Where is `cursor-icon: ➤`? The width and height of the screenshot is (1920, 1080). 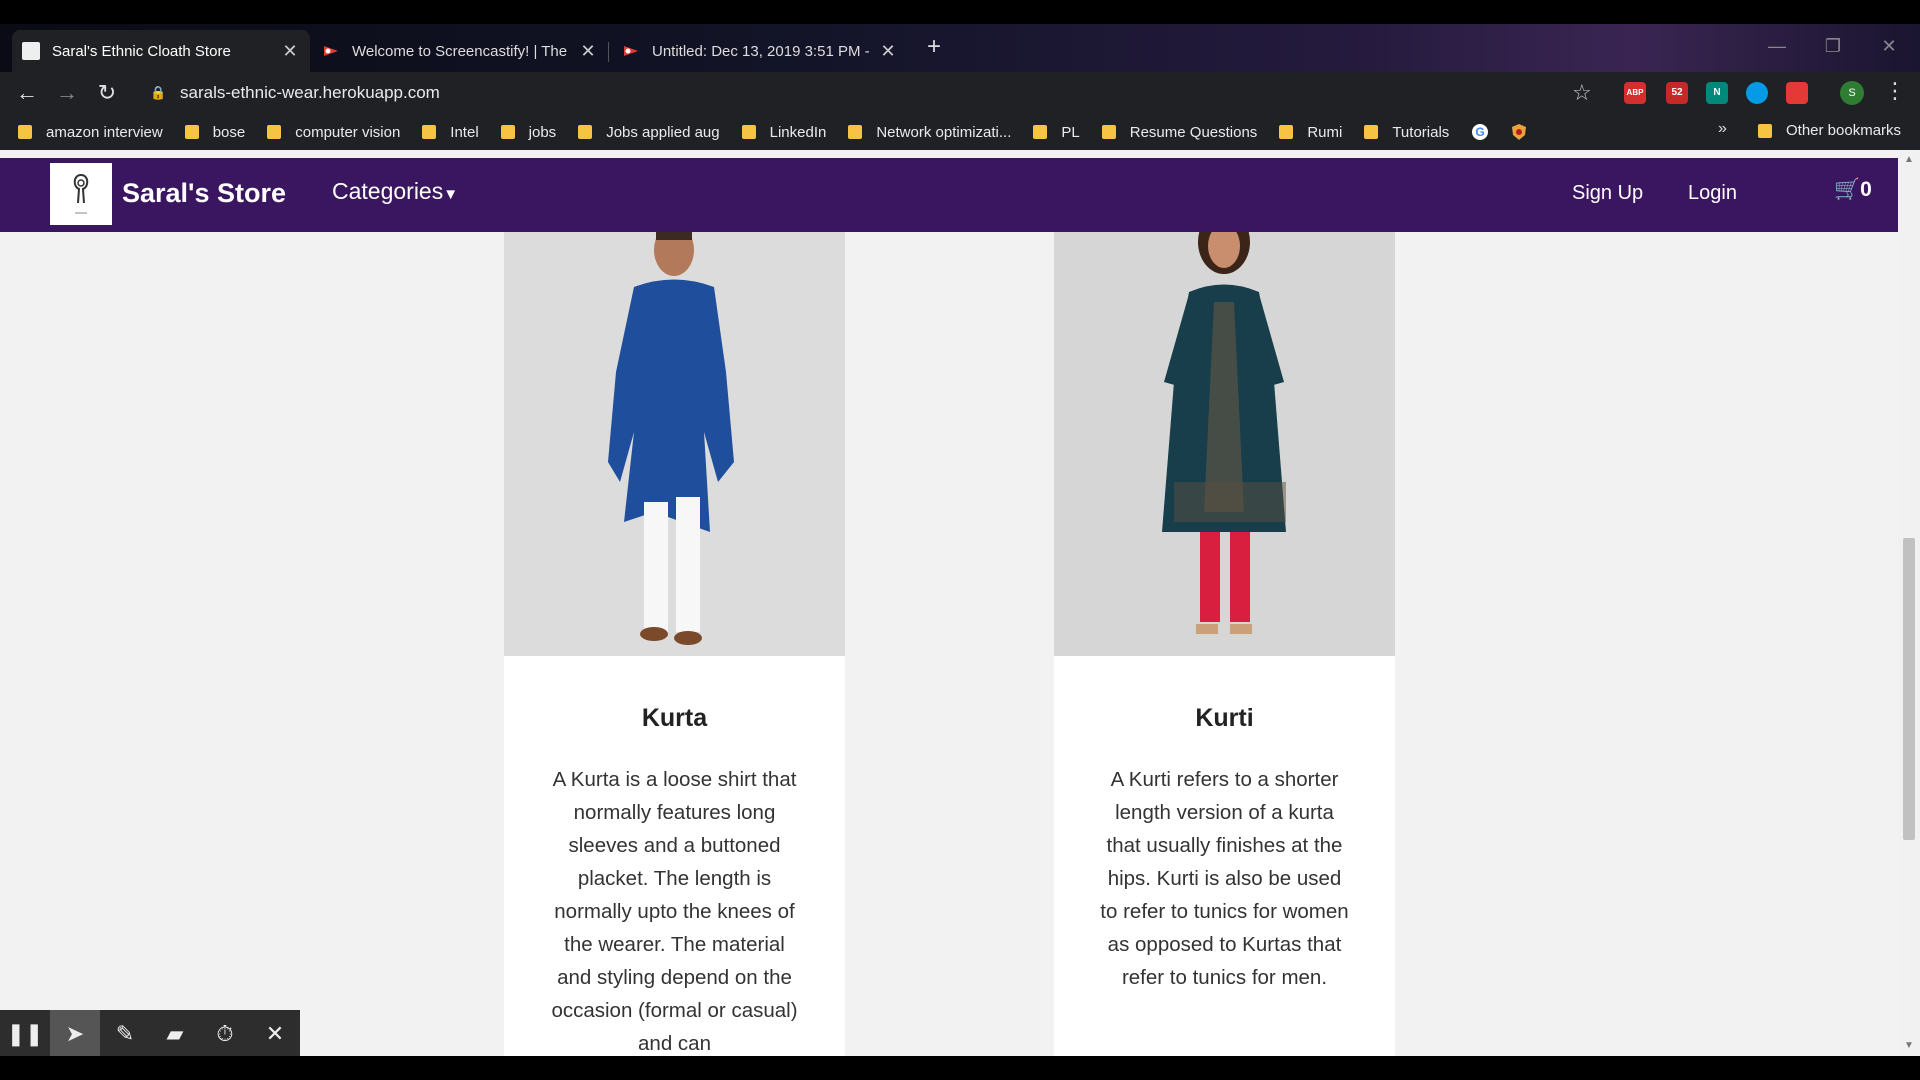 cursor-icon: ➤ is located at coordinates (75, 1034).